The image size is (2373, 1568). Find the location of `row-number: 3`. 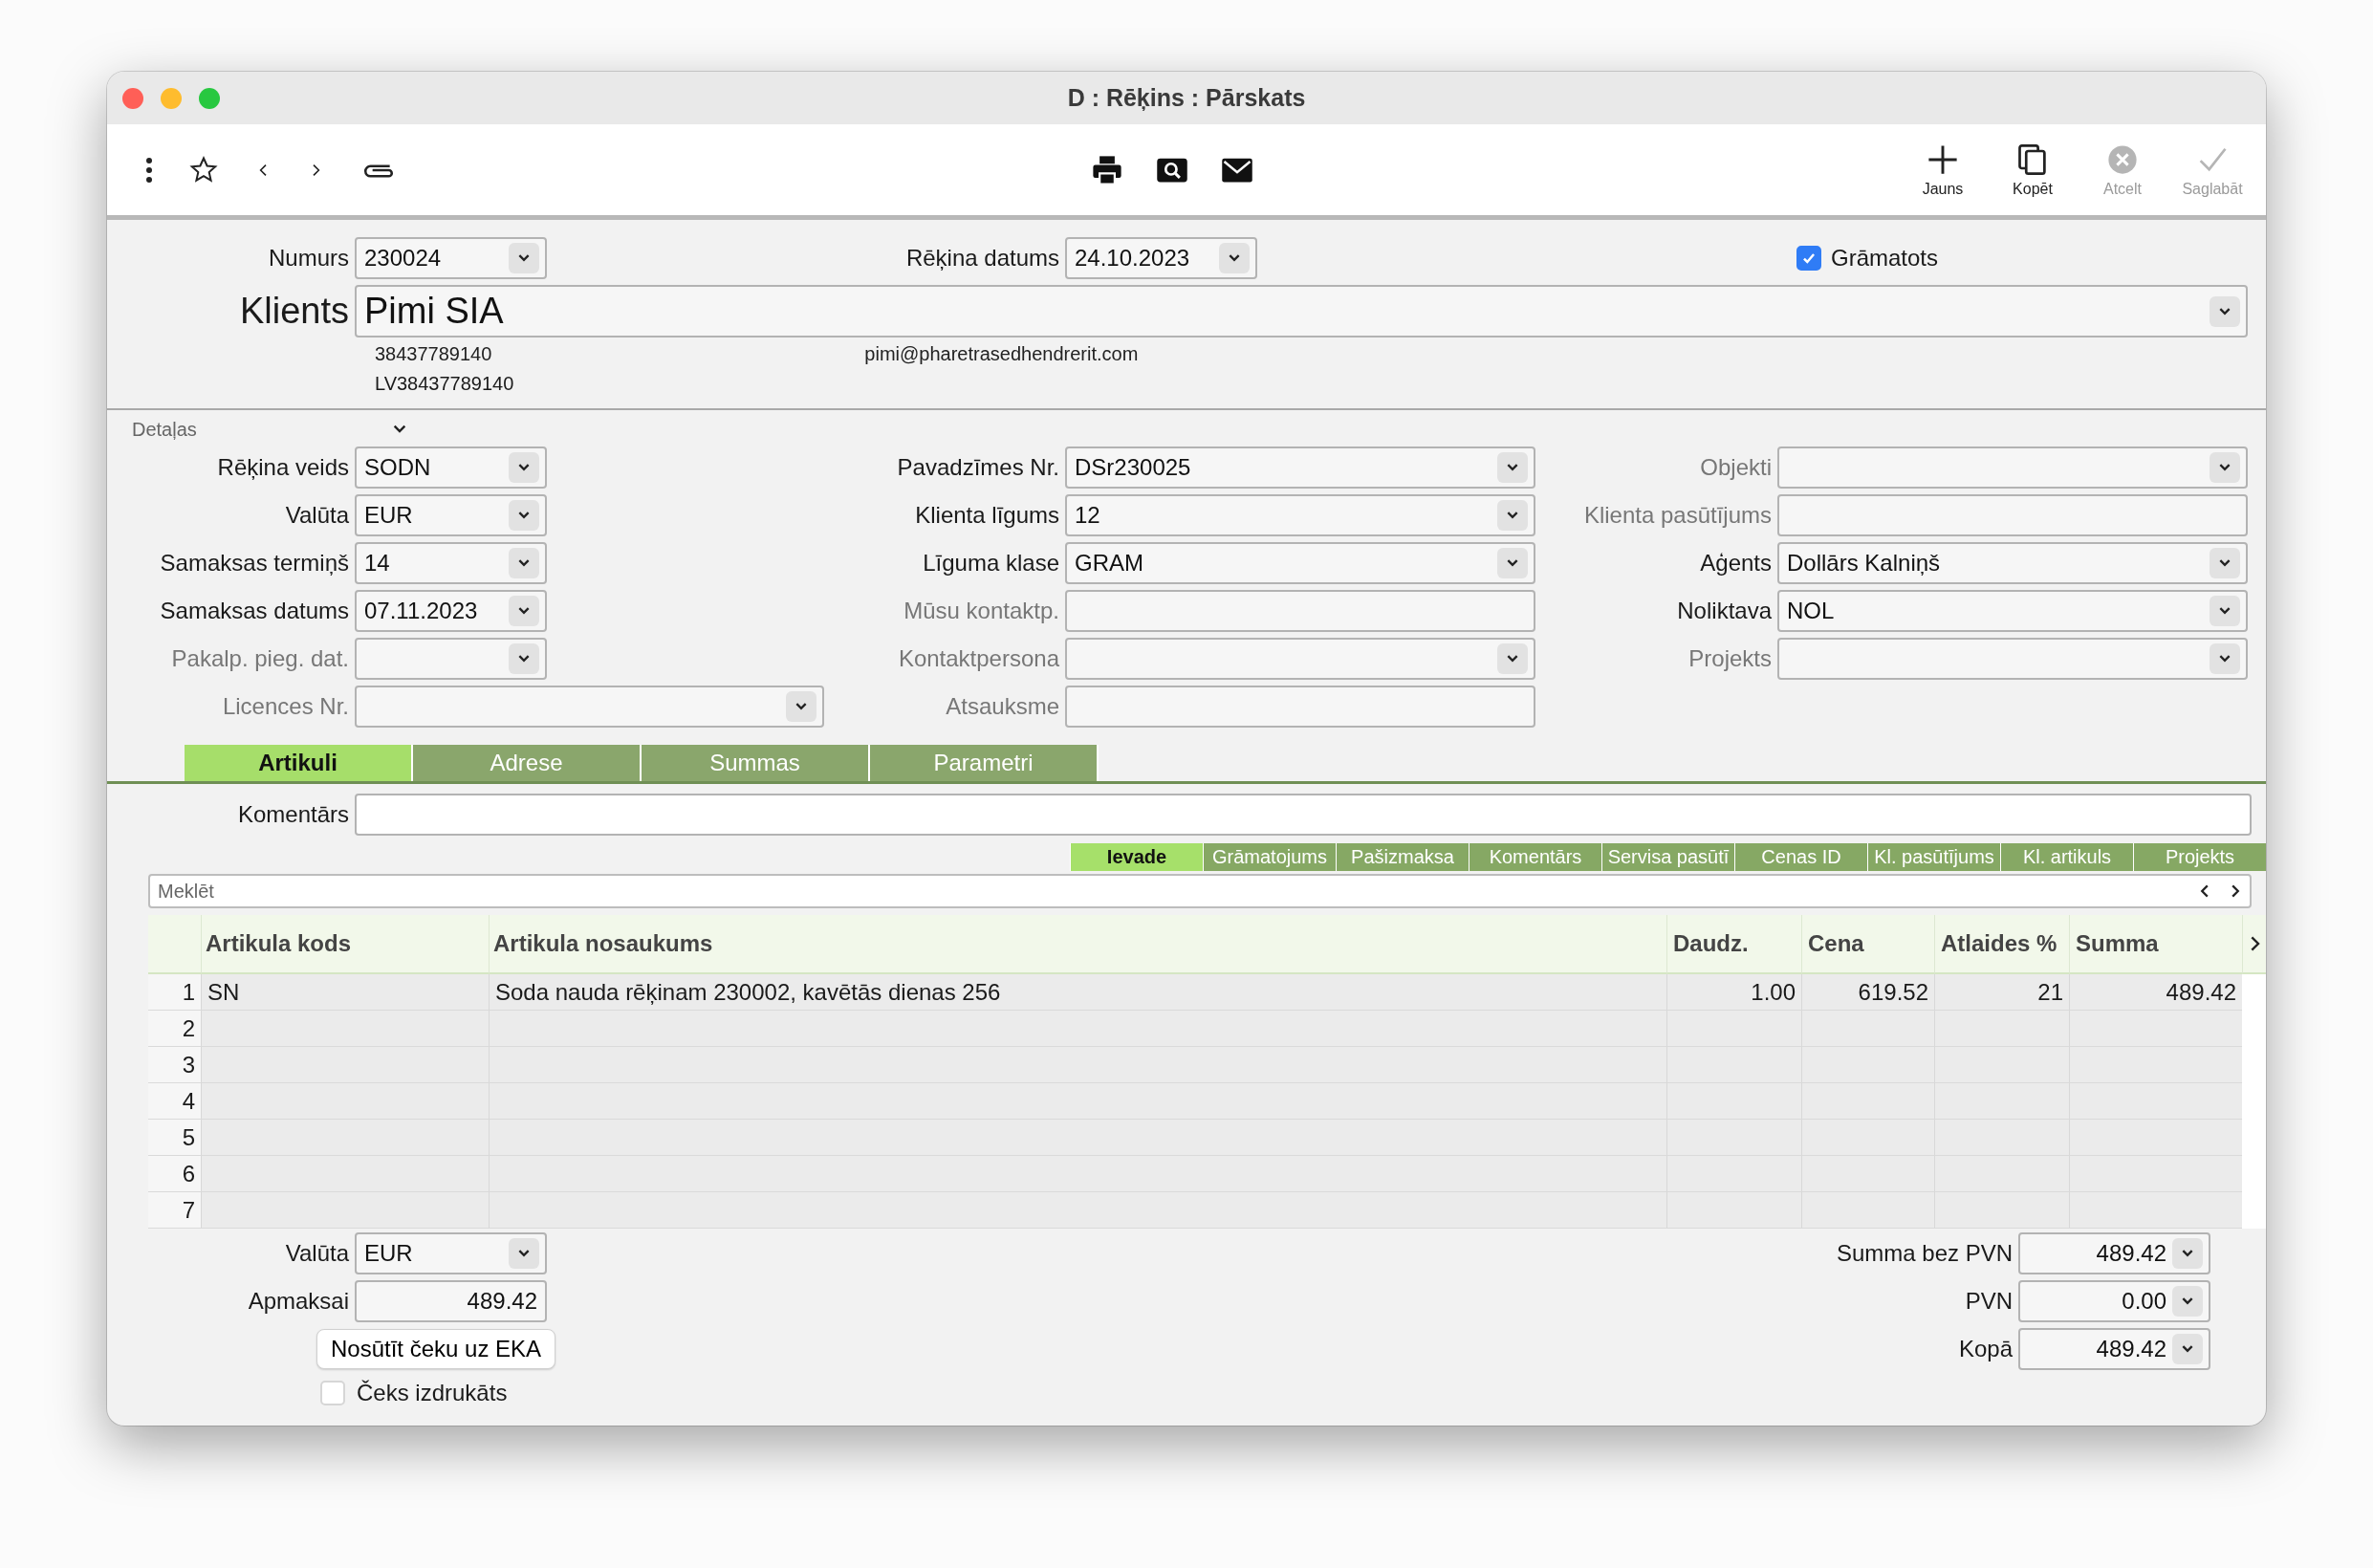

row-number: 3 is located at coordinates (175, 1065).